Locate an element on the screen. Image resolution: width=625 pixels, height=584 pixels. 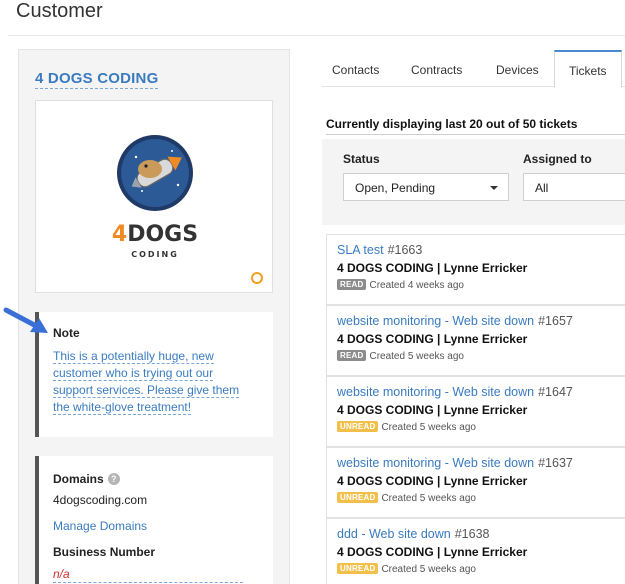
business-number-value: n/a is located at coordinates (148, 575).